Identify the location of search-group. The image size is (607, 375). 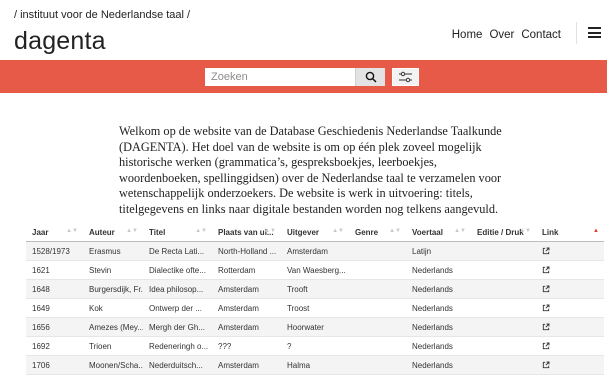
(312, 77).